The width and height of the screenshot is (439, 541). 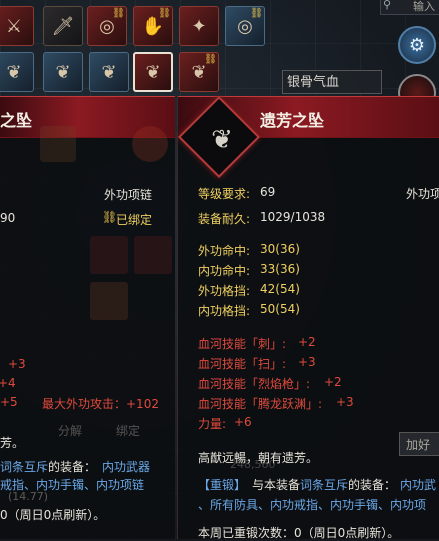 I want to click on inventory-slot-selected: ❦, so click(x=153, y=72).